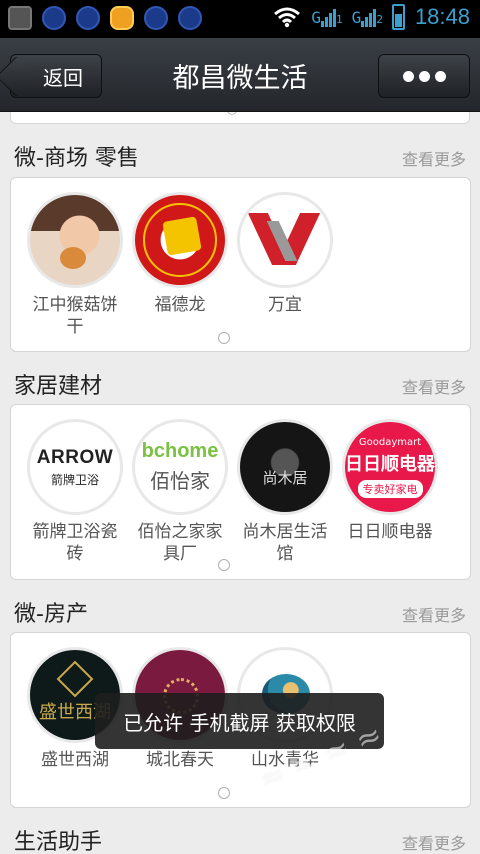 This screenshot has height=854, width=480. Describe the element at coordinates (180, 760) in the screenshot. I see `shop-label: 城北春天` at that location.